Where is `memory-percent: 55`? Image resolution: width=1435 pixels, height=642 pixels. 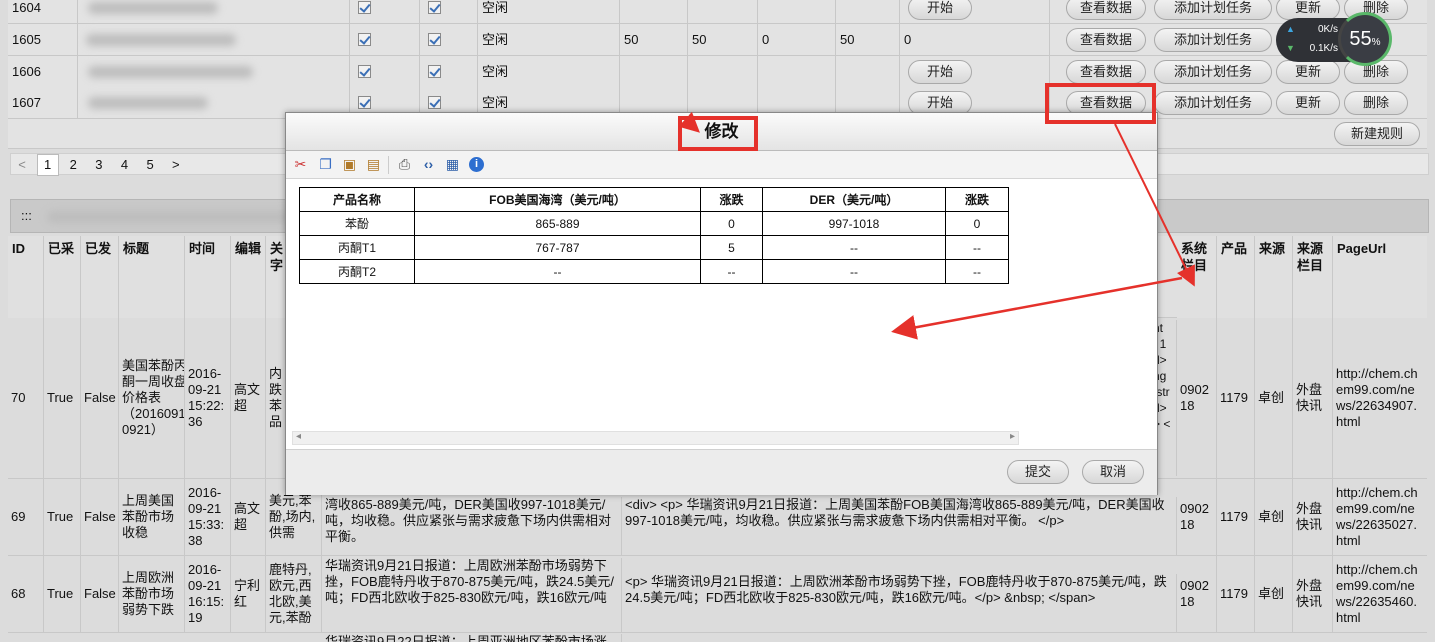
memory-percent: 55 is located at coordinates (1360, 39).